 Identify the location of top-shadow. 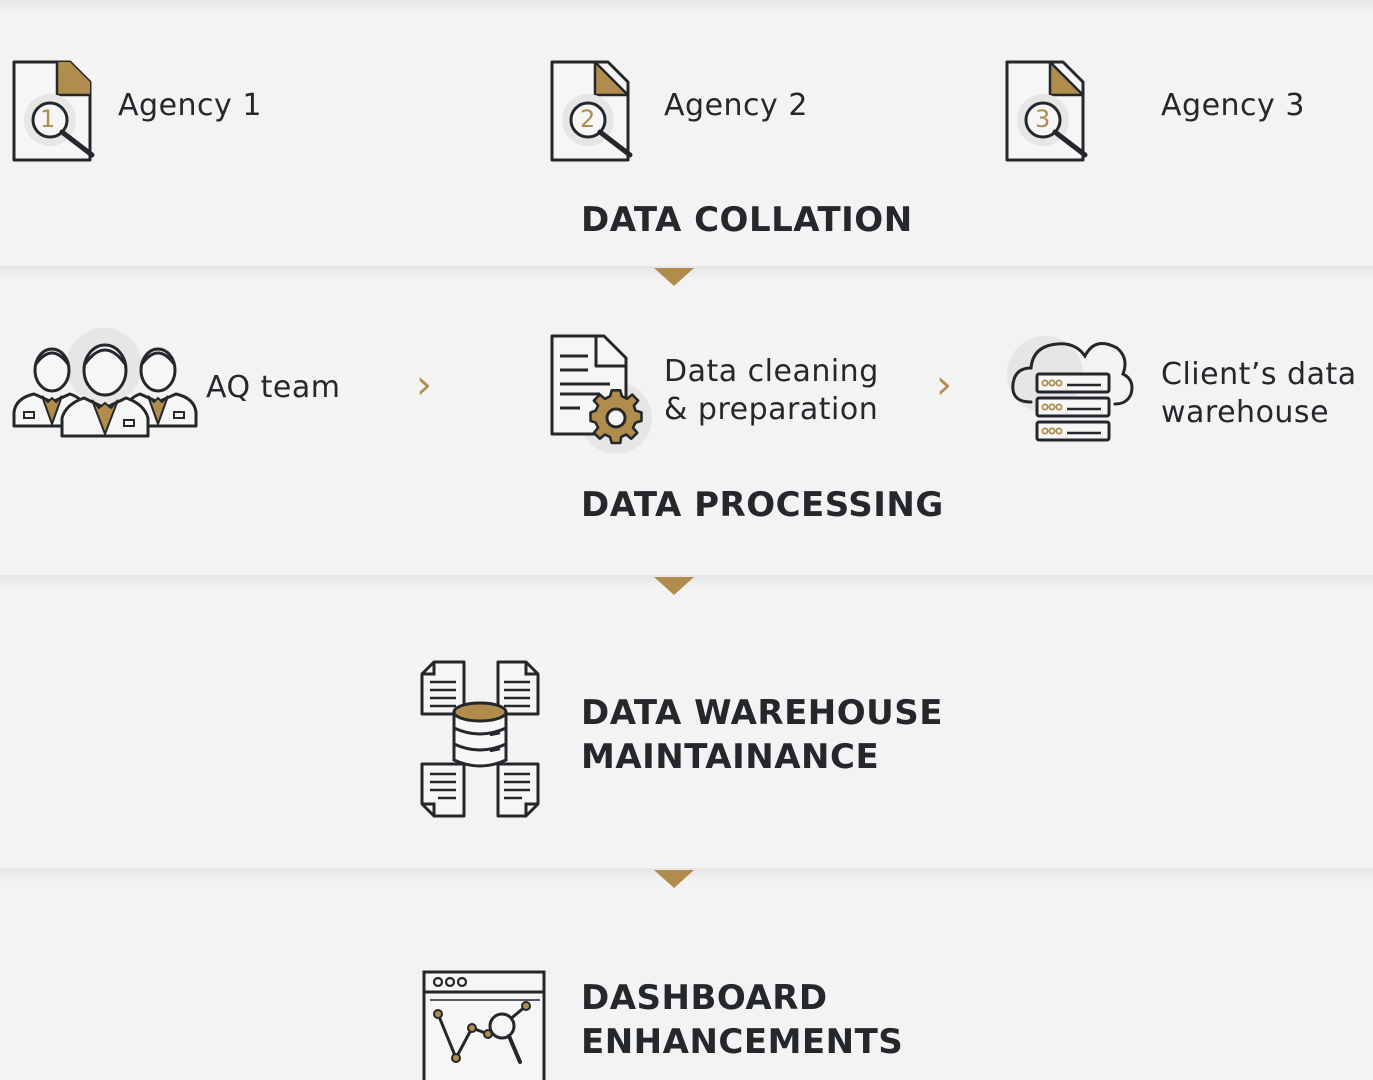
(686, 7).